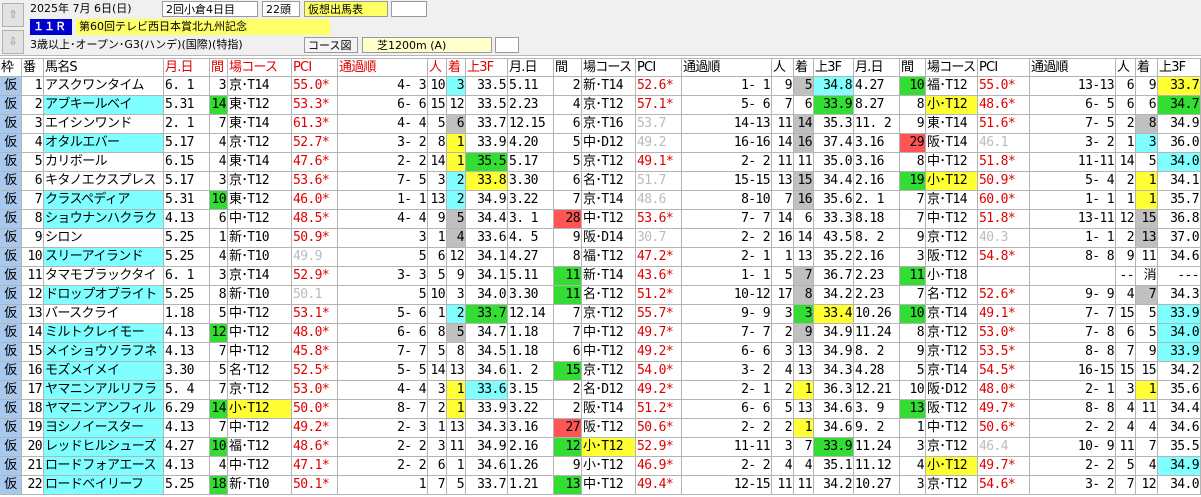 This screenshot has height=497, width=1201. What do you see at coordinates (507, 45) in the screenshot?
I see `course-blank-field` at bounding box center [507, 45].